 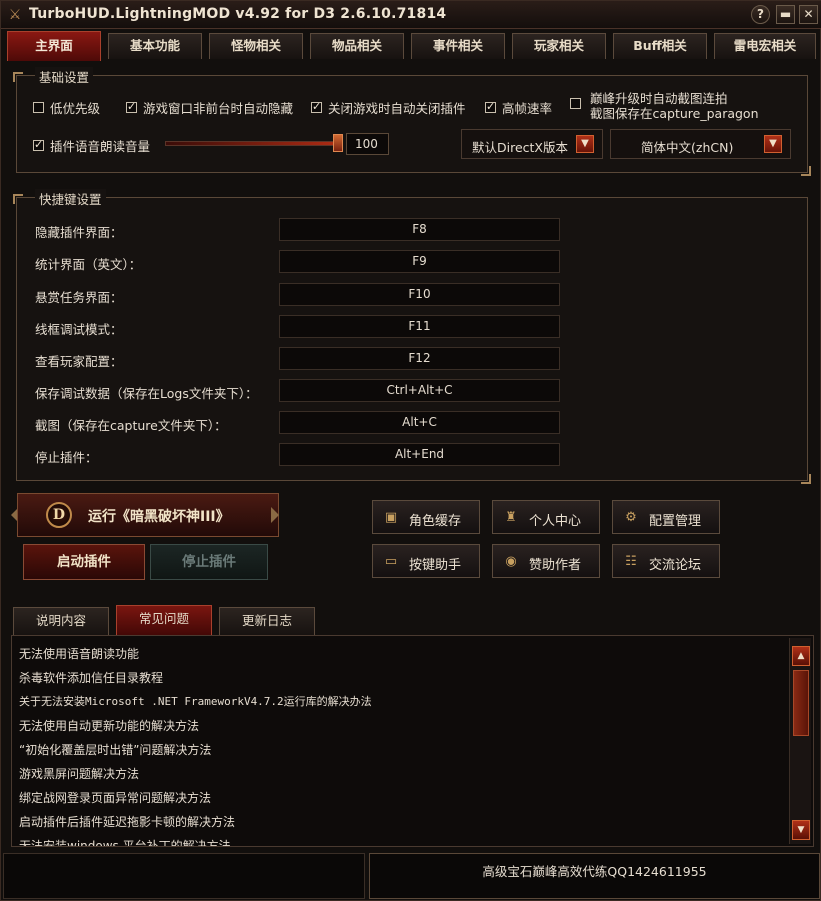 I want to click on hotkey-field-screenshot: Alt+C, so click(x=419, y=422).